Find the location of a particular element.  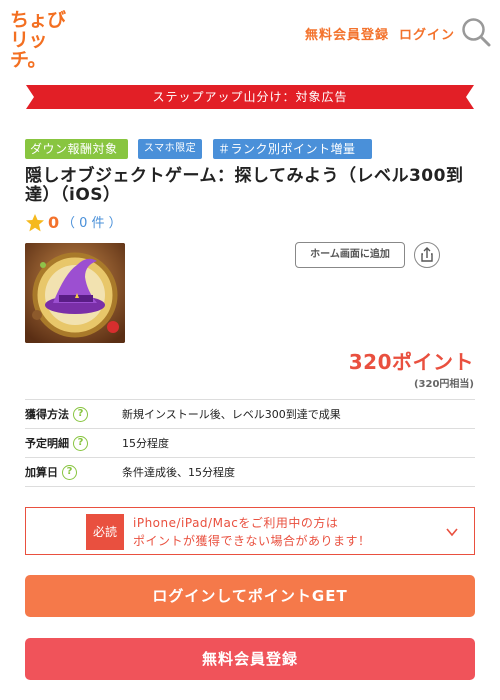

header-register-link: 無料会員登録 is located at coordinates (347, 33).